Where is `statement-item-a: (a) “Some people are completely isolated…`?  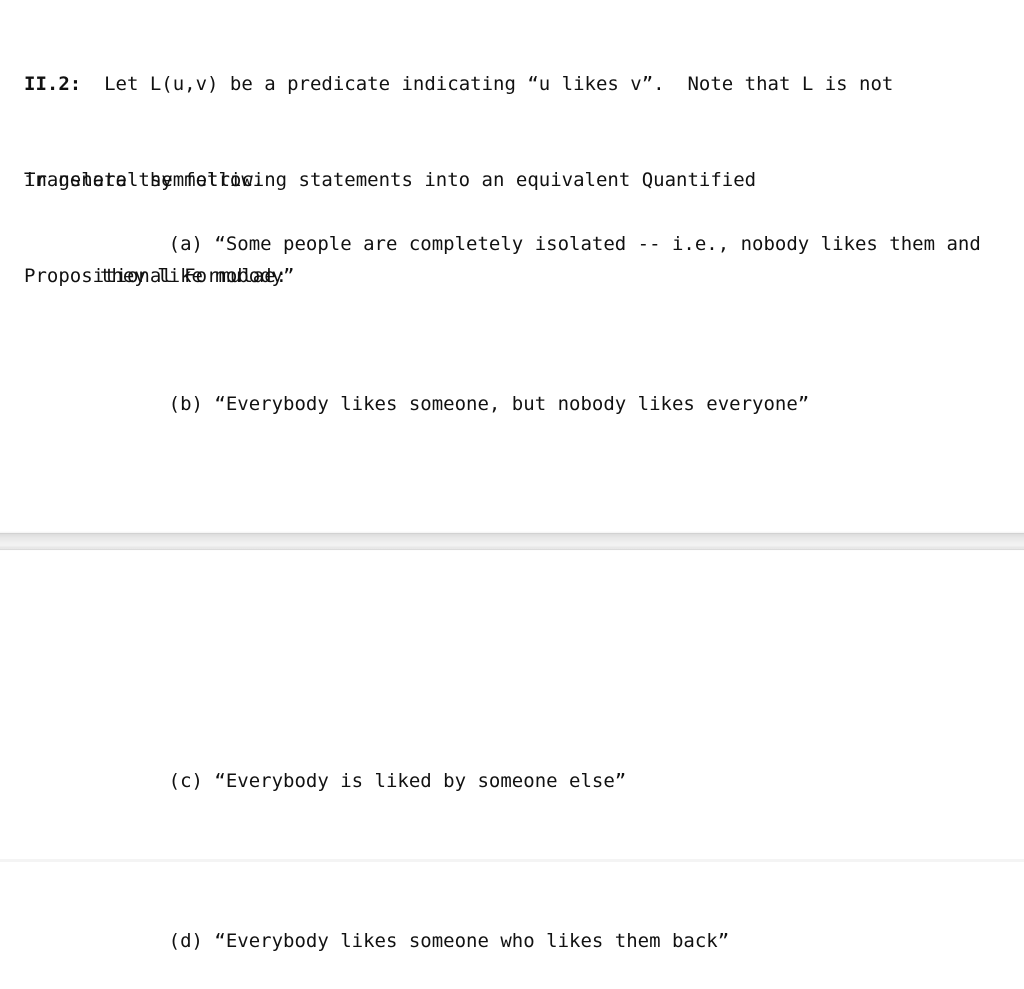 statement-item-a: (a) “Some people are completely isolated… is located at coordinates (560, 260).